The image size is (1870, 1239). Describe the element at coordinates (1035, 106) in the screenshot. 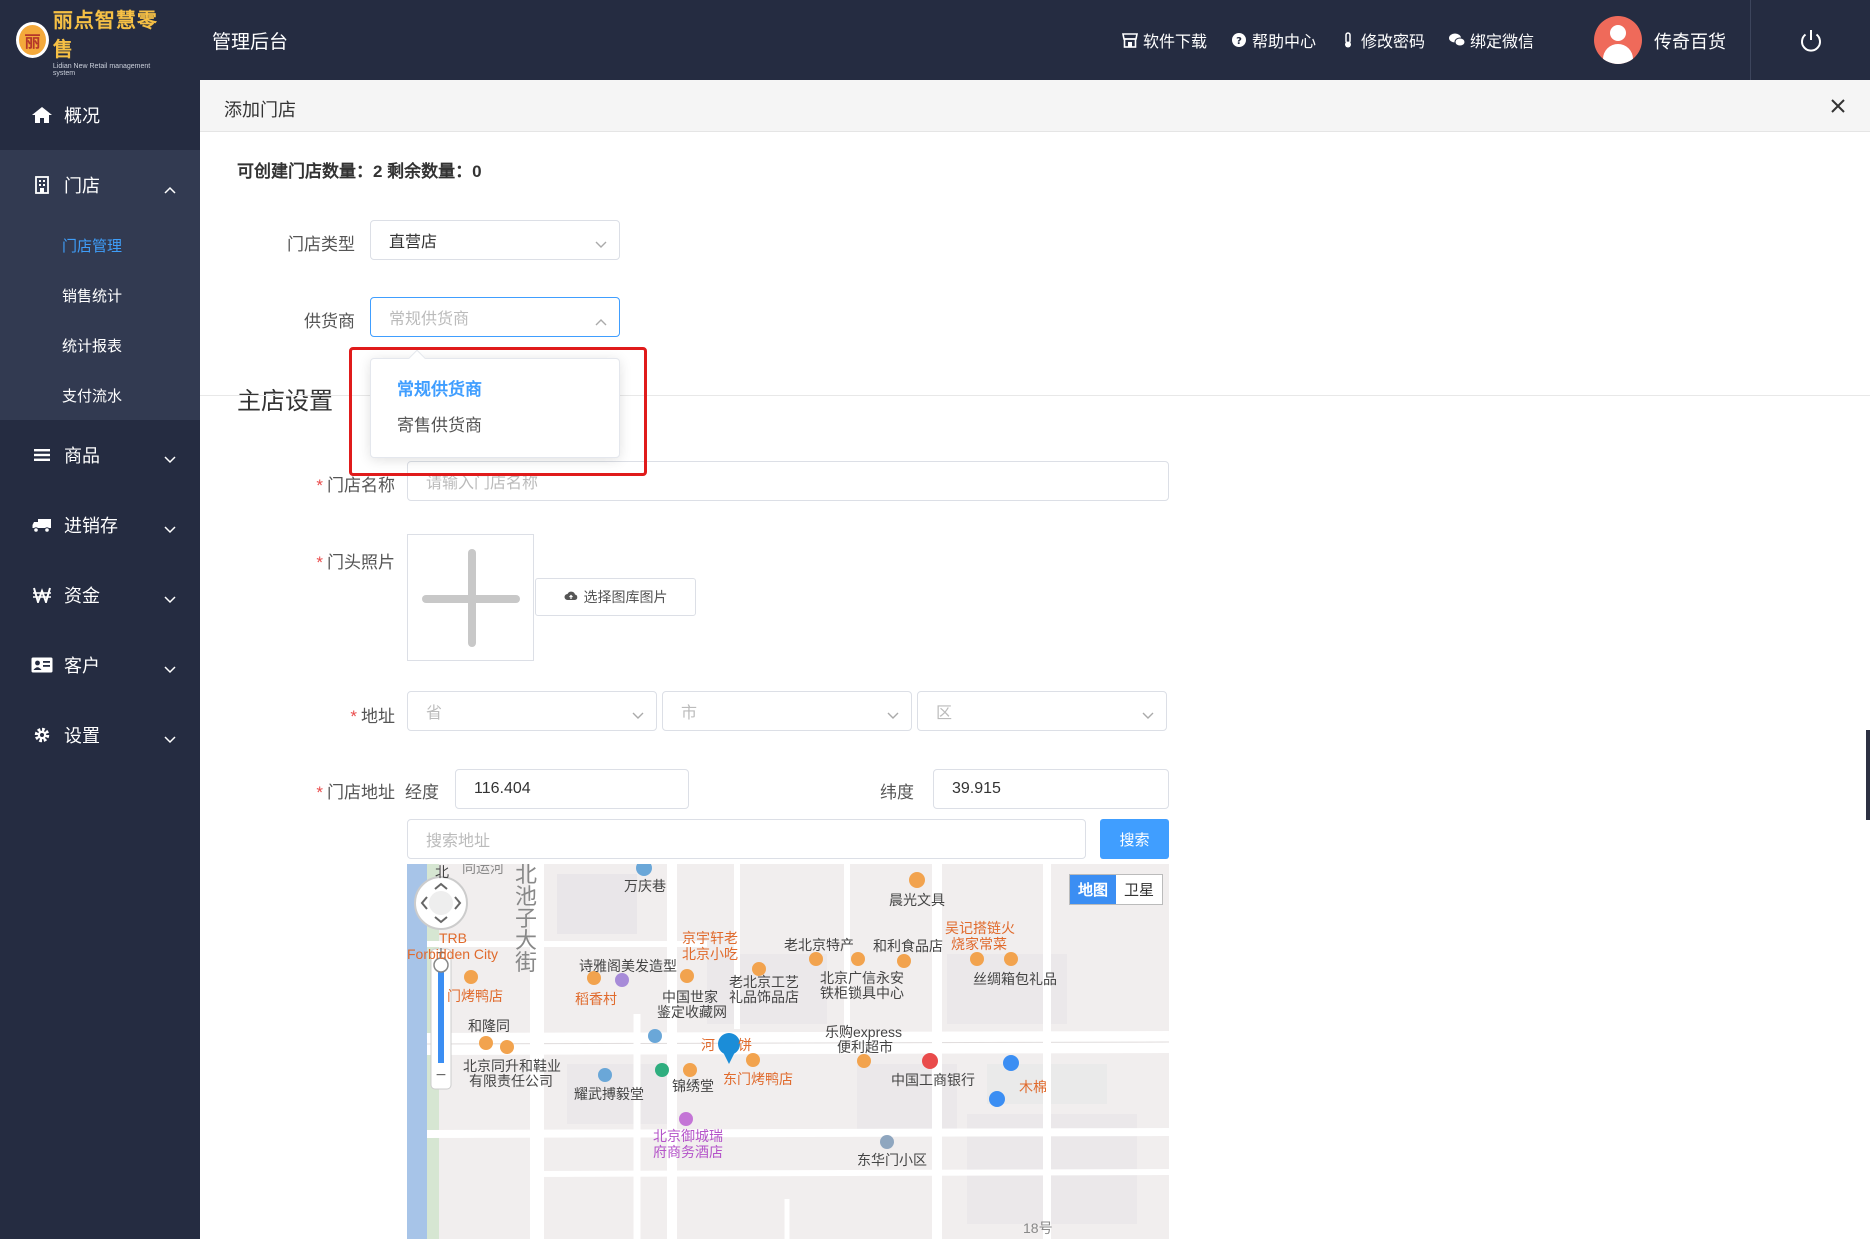

I see `panel-header: 添加门店` at that location.